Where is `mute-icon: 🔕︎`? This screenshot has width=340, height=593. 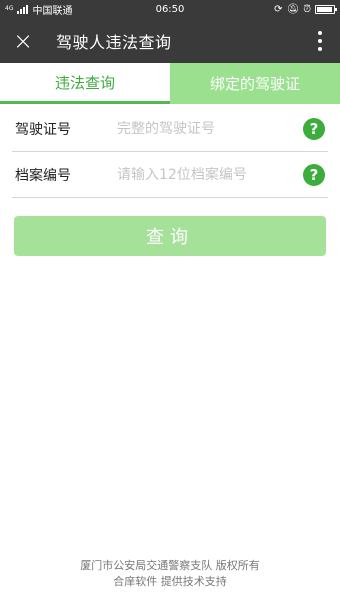 mute-icon: 🔕︎ is located at coordinates (293, 9).